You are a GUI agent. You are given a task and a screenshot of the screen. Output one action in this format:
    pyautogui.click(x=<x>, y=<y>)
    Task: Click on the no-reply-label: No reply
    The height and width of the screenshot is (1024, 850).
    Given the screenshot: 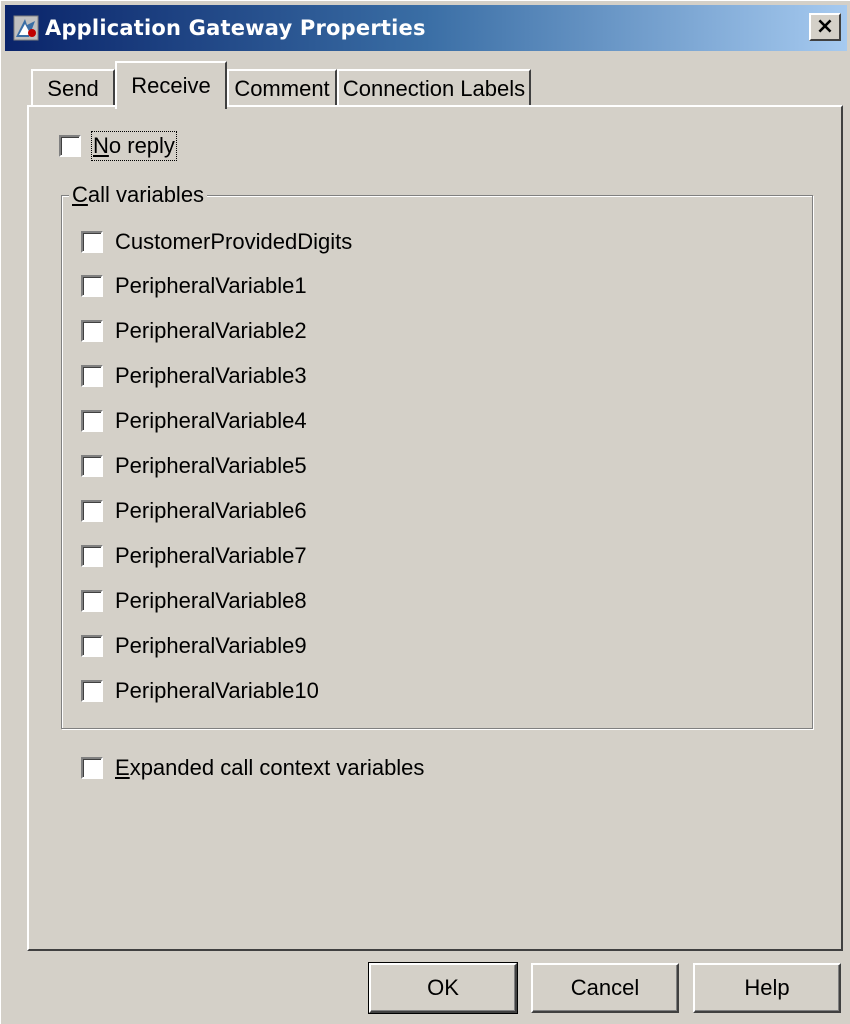 What is the action you would take?
    pyautogui.click(x=134, y=146)
    